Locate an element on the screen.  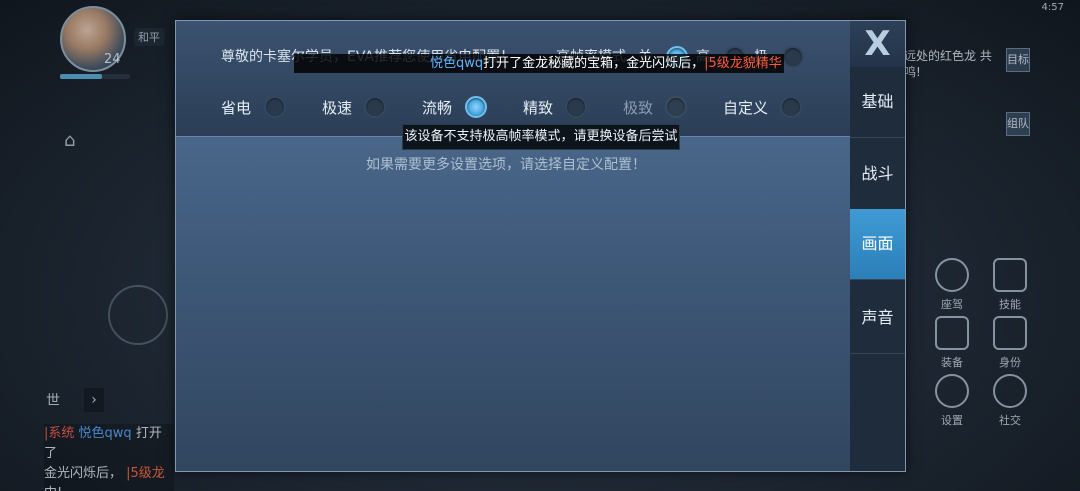
broadcast-text: 打开了金龙秘藏的宝箱，金光闪烁后， is located at coordinates (594, 63).